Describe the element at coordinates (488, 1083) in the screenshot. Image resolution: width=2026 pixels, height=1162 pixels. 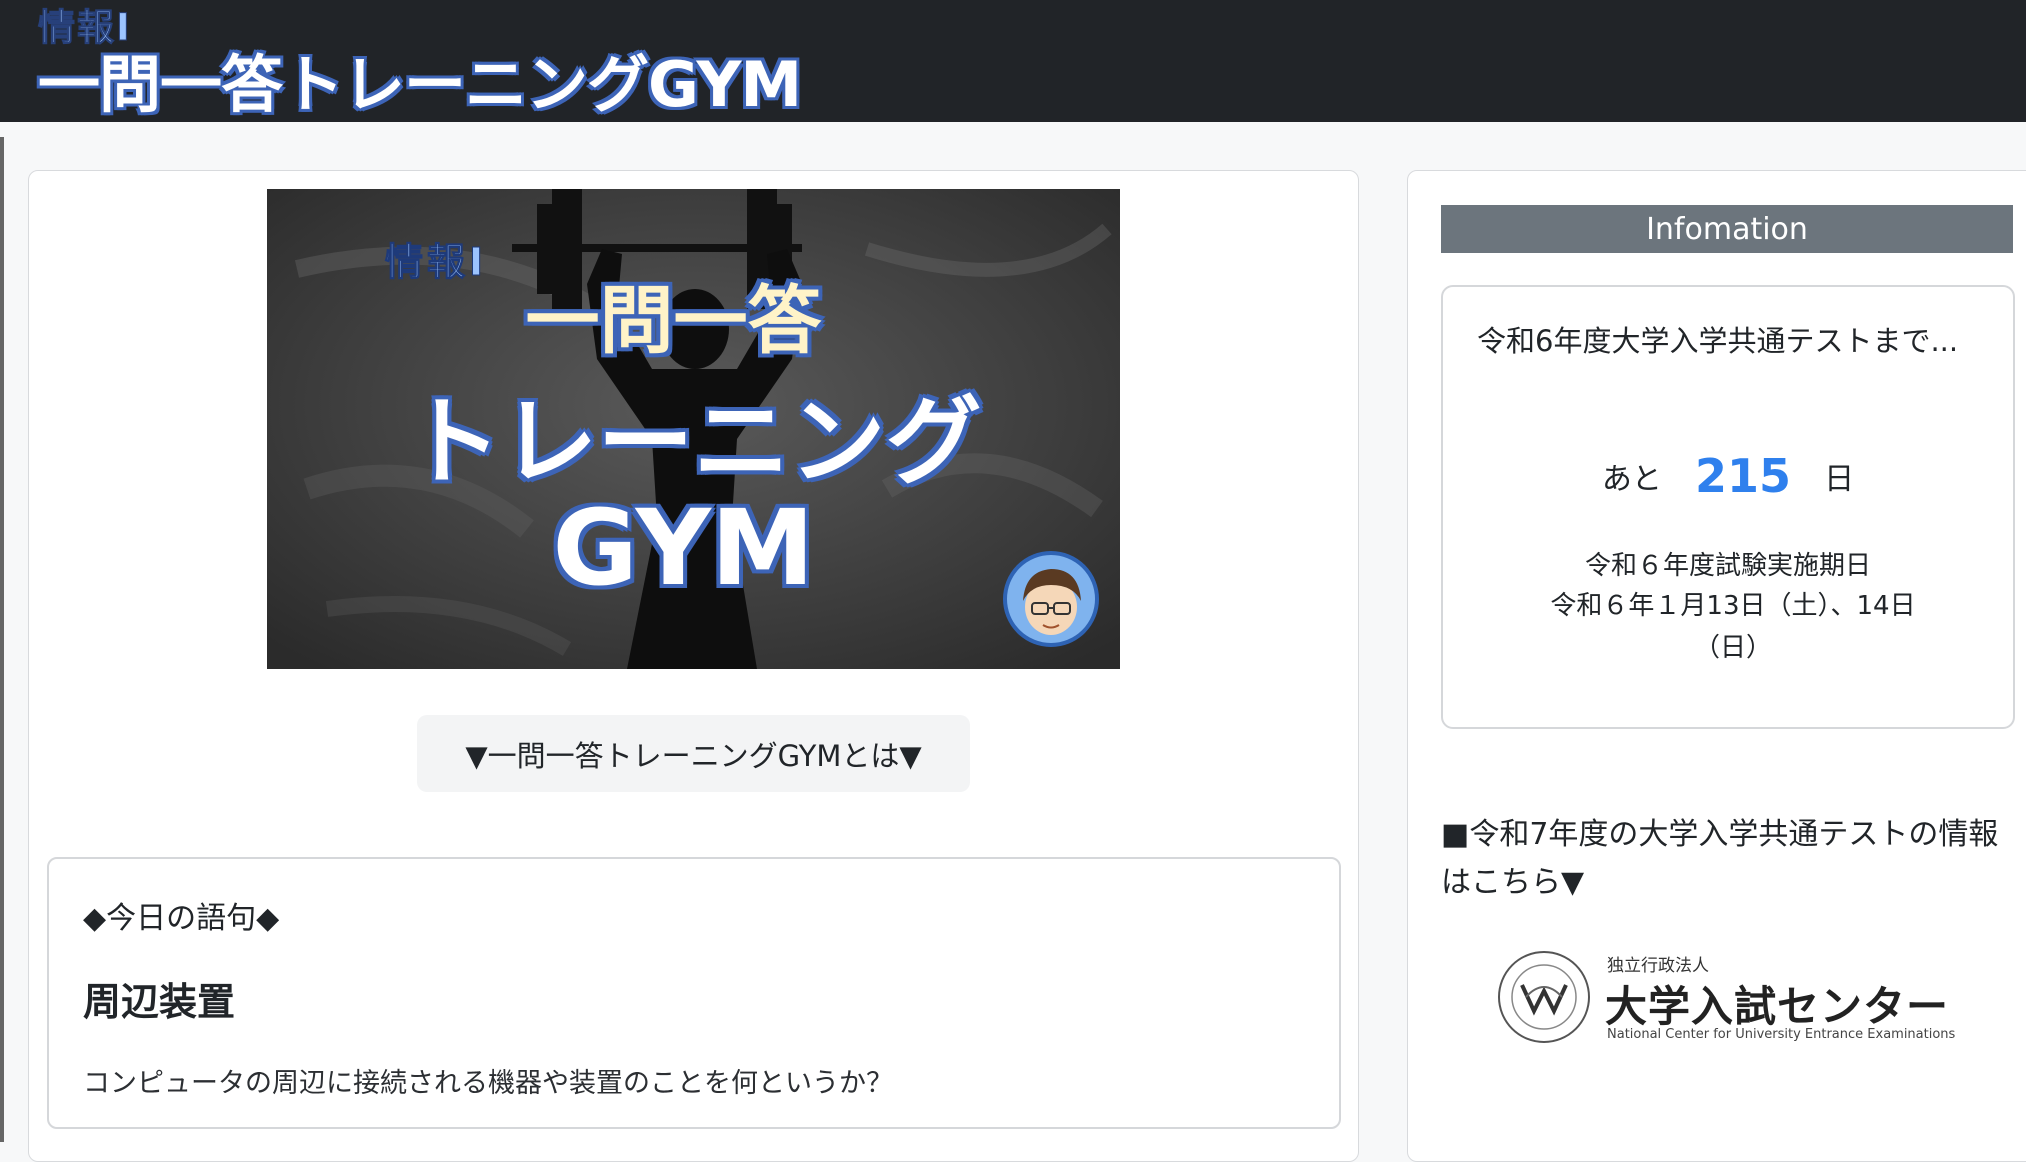
I see `word-question: コンピュータの周辺に接続される機器や装置のことを何というか？` at that location.